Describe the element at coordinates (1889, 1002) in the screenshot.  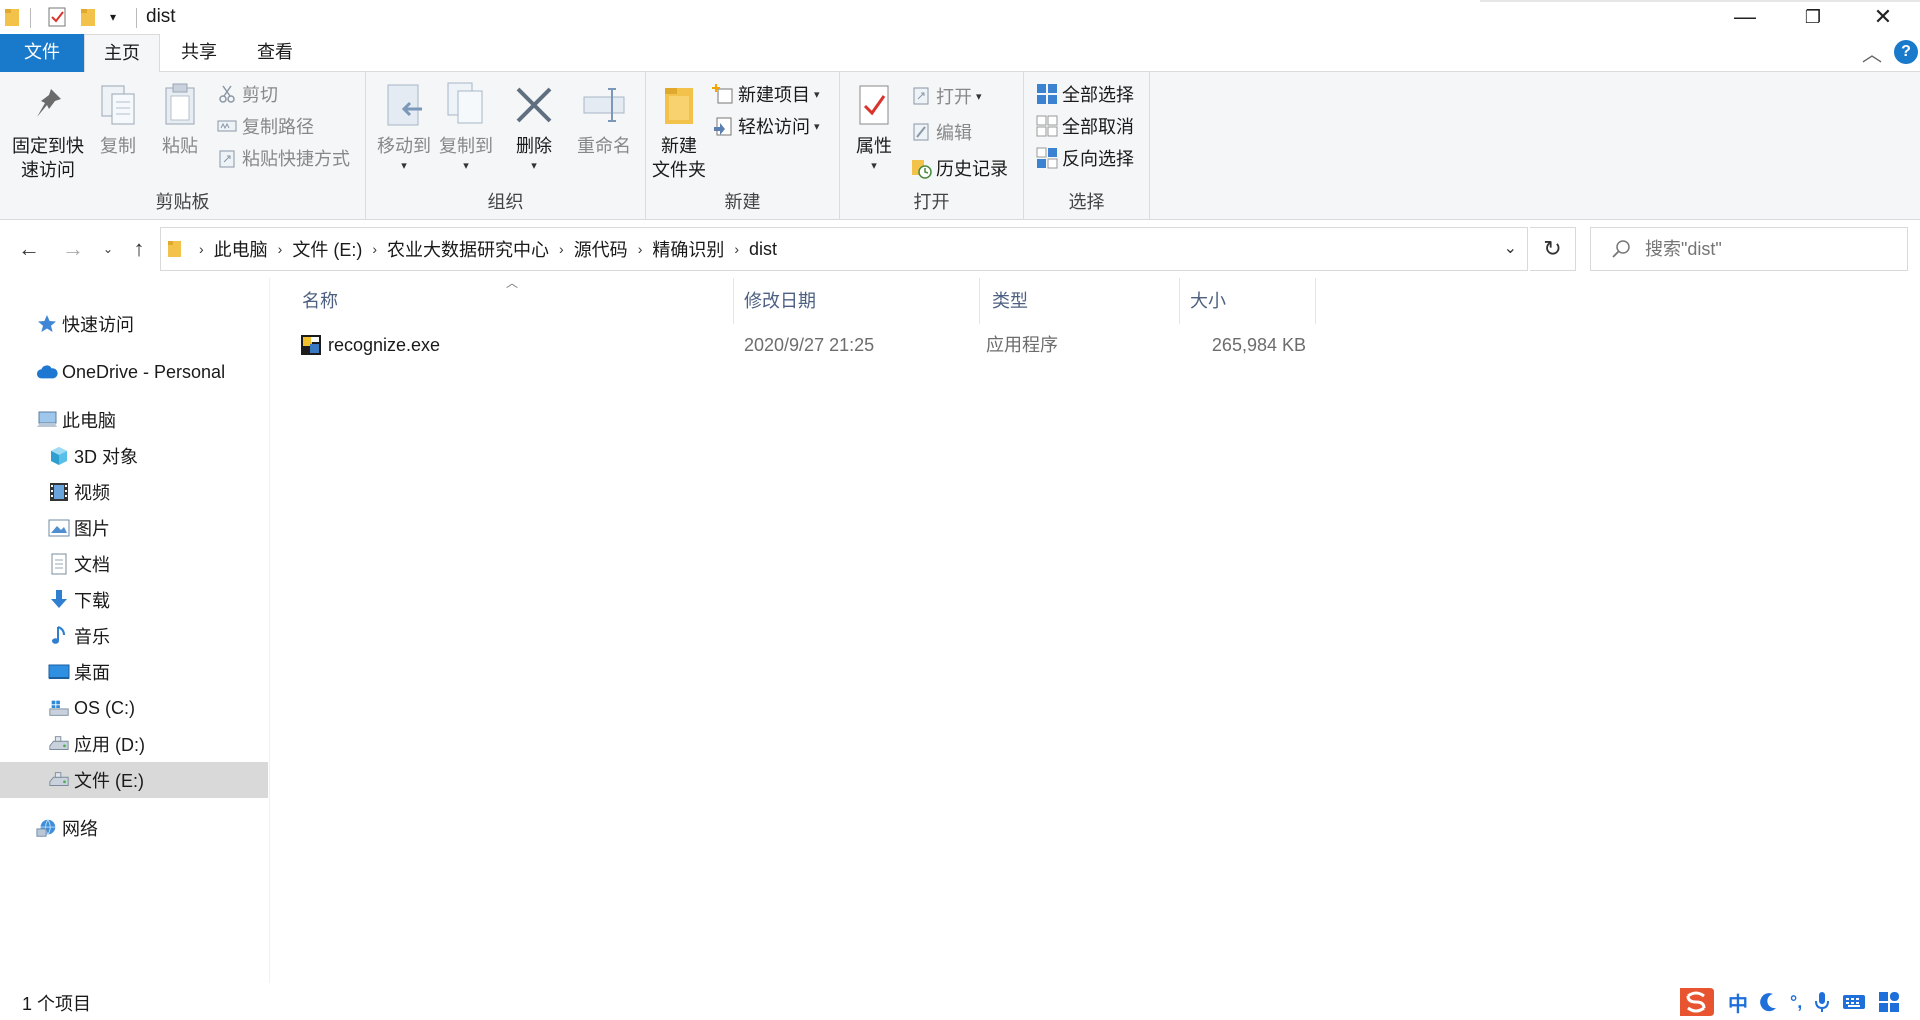
I see `toolbox-grid-icon` at that location.